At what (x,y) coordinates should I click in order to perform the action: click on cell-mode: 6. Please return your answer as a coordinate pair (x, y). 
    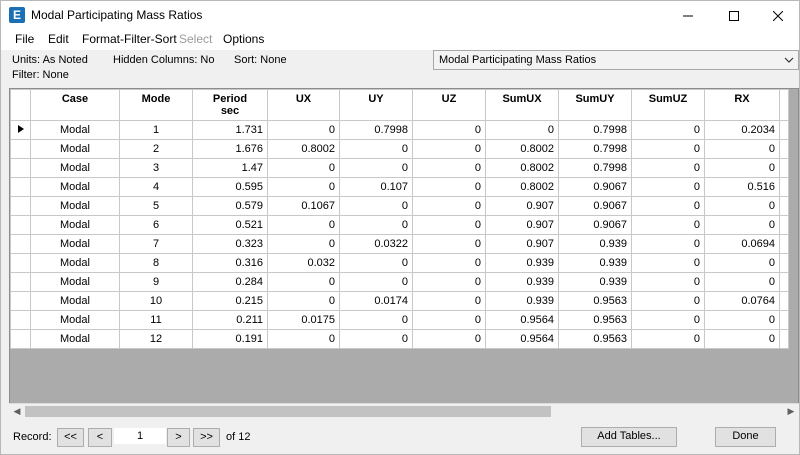
    Looking at the image, I should click on (156, 225).